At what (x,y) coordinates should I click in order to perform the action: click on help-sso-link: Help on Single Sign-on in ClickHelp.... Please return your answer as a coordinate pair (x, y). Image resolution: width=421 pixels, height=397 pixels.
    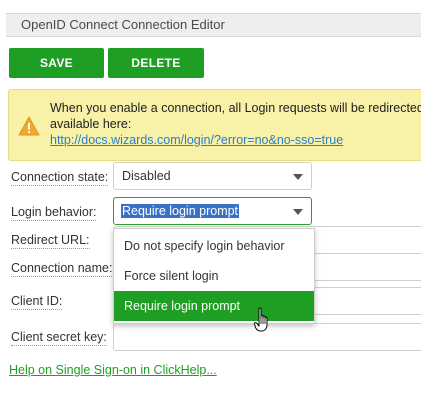
    Looking at the image, I should click on (113, 370).